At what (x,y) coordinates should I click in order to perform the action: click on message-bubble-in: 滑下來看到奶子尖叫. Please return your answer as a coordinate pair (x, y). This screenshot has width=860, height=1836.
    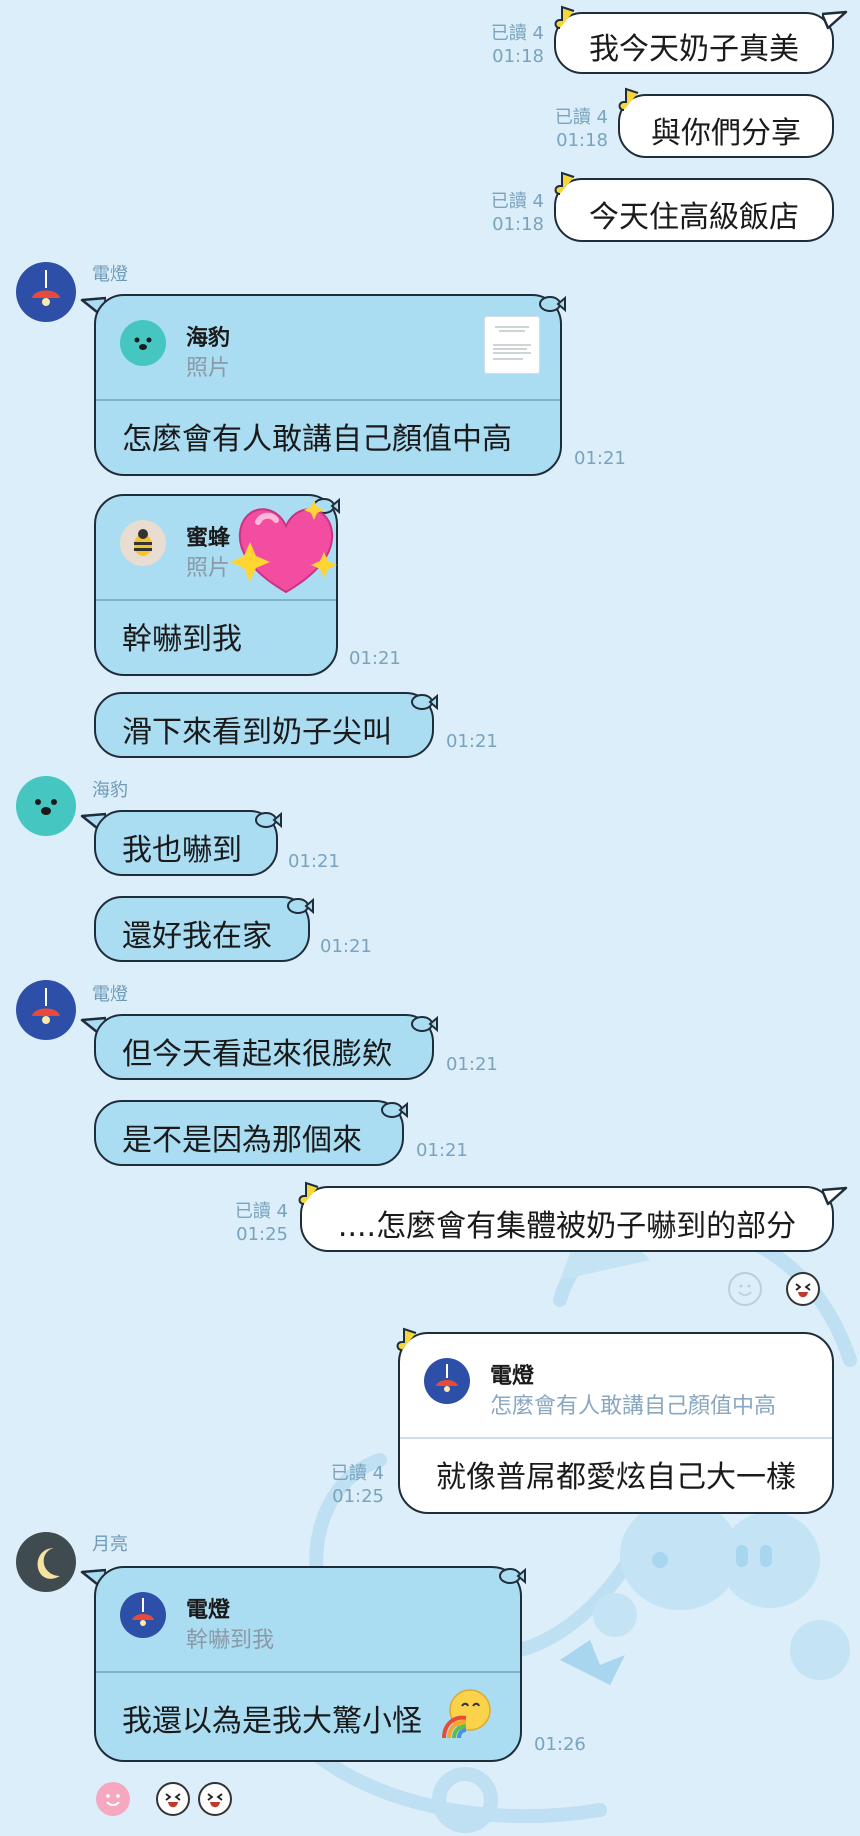
    Looking at the image, I should click on (264, 725).